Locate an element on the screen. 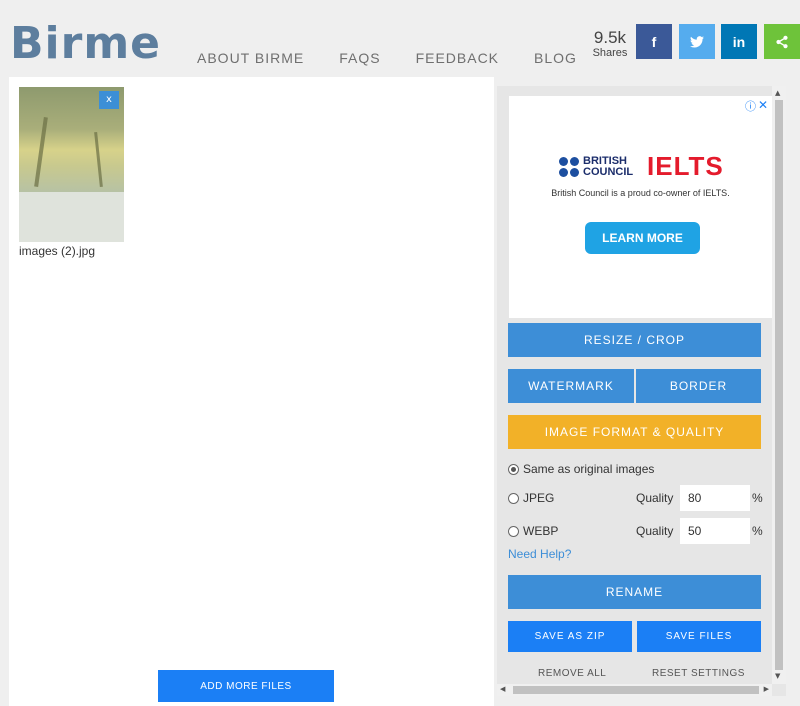 The width and height of the screenshot is (800, 706). reset-settings-link: RESET SETTINGS is located at coordinates (698, 673).